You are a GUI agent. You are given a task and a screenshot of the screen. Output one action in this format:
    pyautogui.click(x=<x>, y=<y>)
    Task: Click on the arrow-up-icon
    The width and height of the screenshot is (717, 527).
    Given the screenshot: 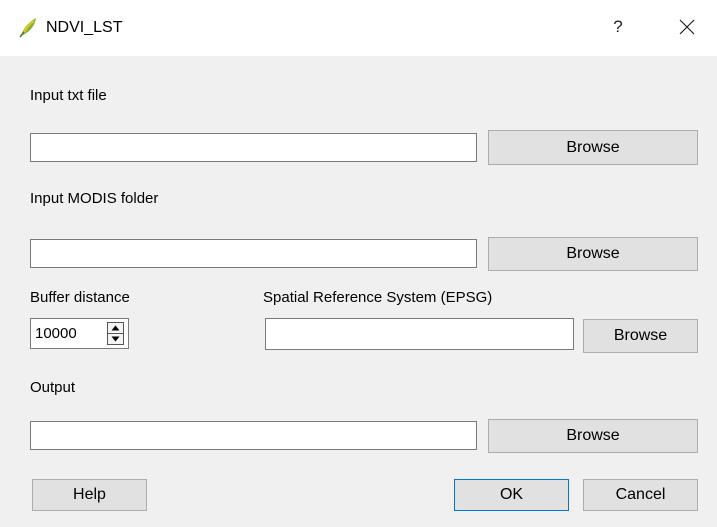 What is the action you would take?
    pyautogui.click(x=115, y=328)
    